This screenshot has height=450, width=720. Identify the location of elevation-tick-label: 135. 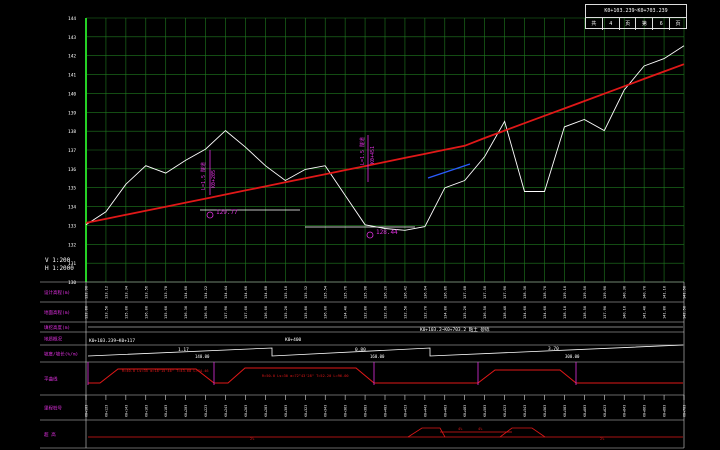
(72, 189).